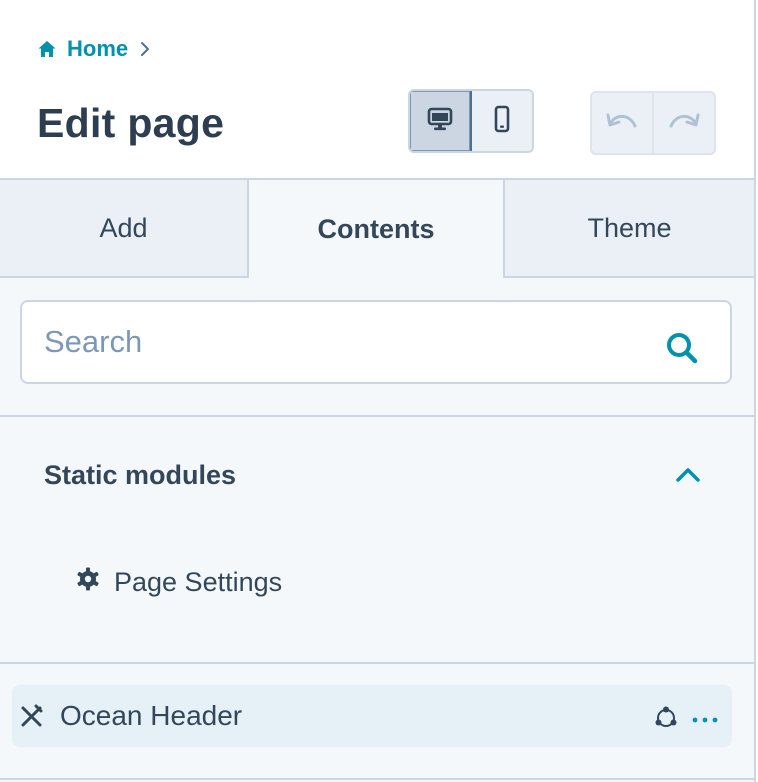 The width and height of the screenshot is (758, 782). Describe the element at coordinates (47, 49) in the screenshot. I see `home-icon` at that location.